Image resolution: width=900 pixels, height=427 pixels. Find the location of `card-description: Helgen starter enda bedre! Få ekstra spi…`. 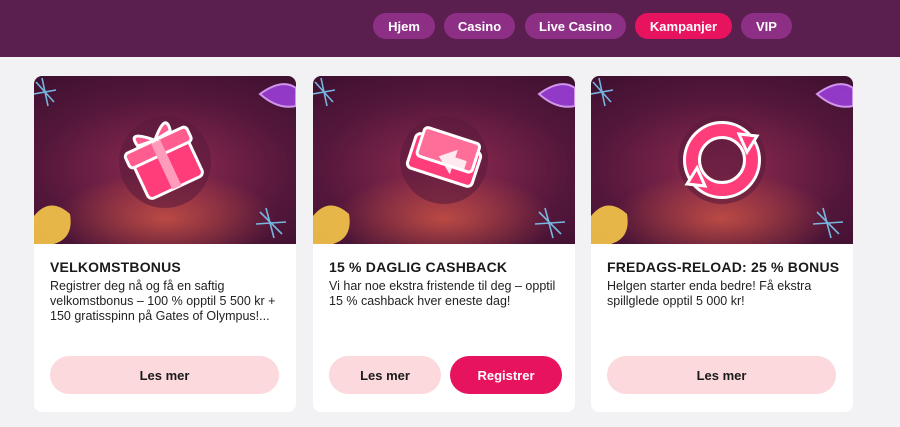

card-description: Helgen starter enda bedre! Få ekstra spi… is located at coordinates (709, 293).